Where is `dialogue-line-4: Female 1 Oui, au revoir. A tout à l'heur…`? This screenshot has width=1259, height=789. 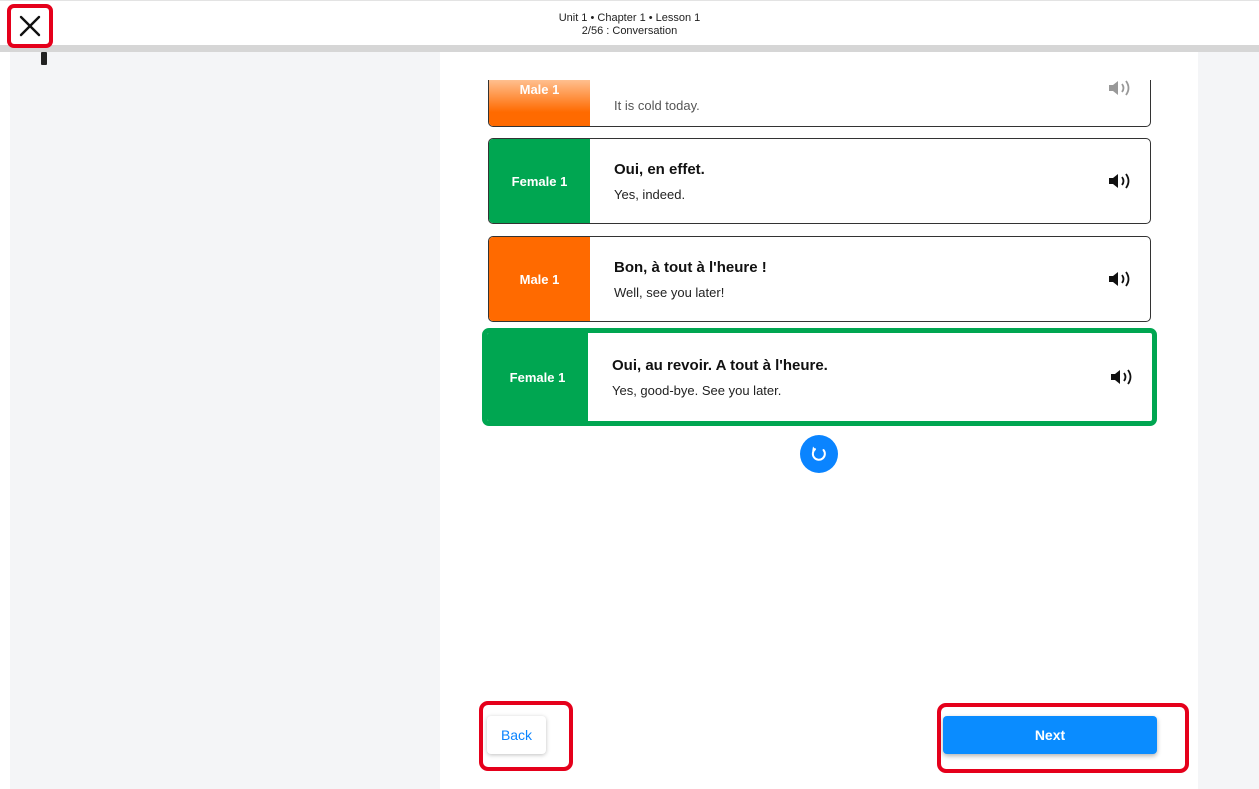
dialogue-line-4: Female 1 Oui, au revoir. A tout à l'heur… is located at coordinates (819, 377).